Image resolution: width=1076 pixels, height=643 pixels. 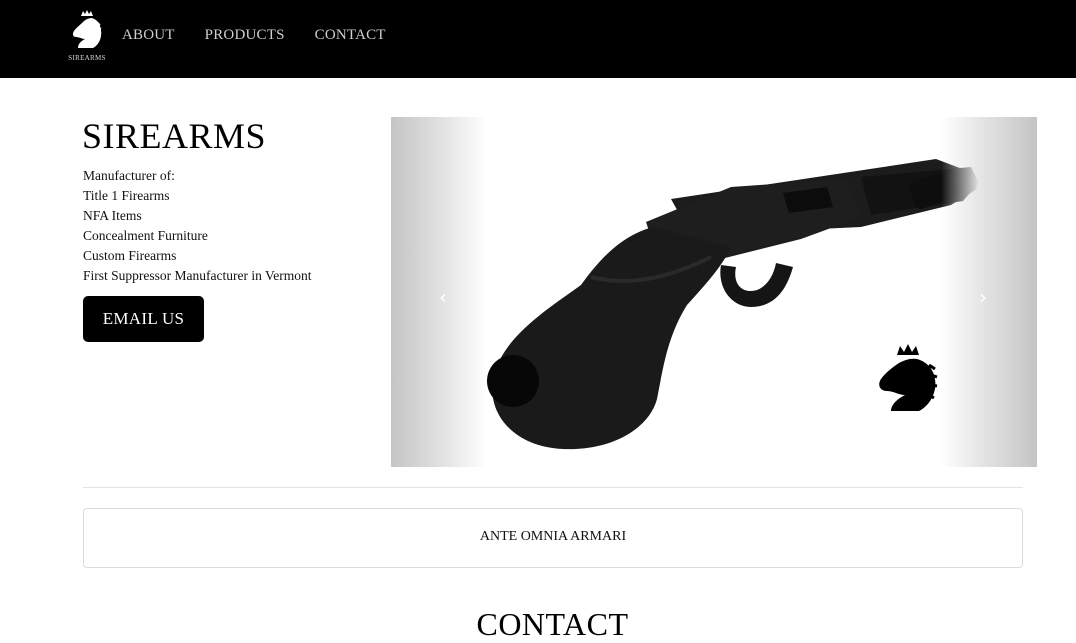 What do you see at coordinates (148, 35) in the screenshot?
I see `nav-about: ABOUT` at bounding box center [148, 35].